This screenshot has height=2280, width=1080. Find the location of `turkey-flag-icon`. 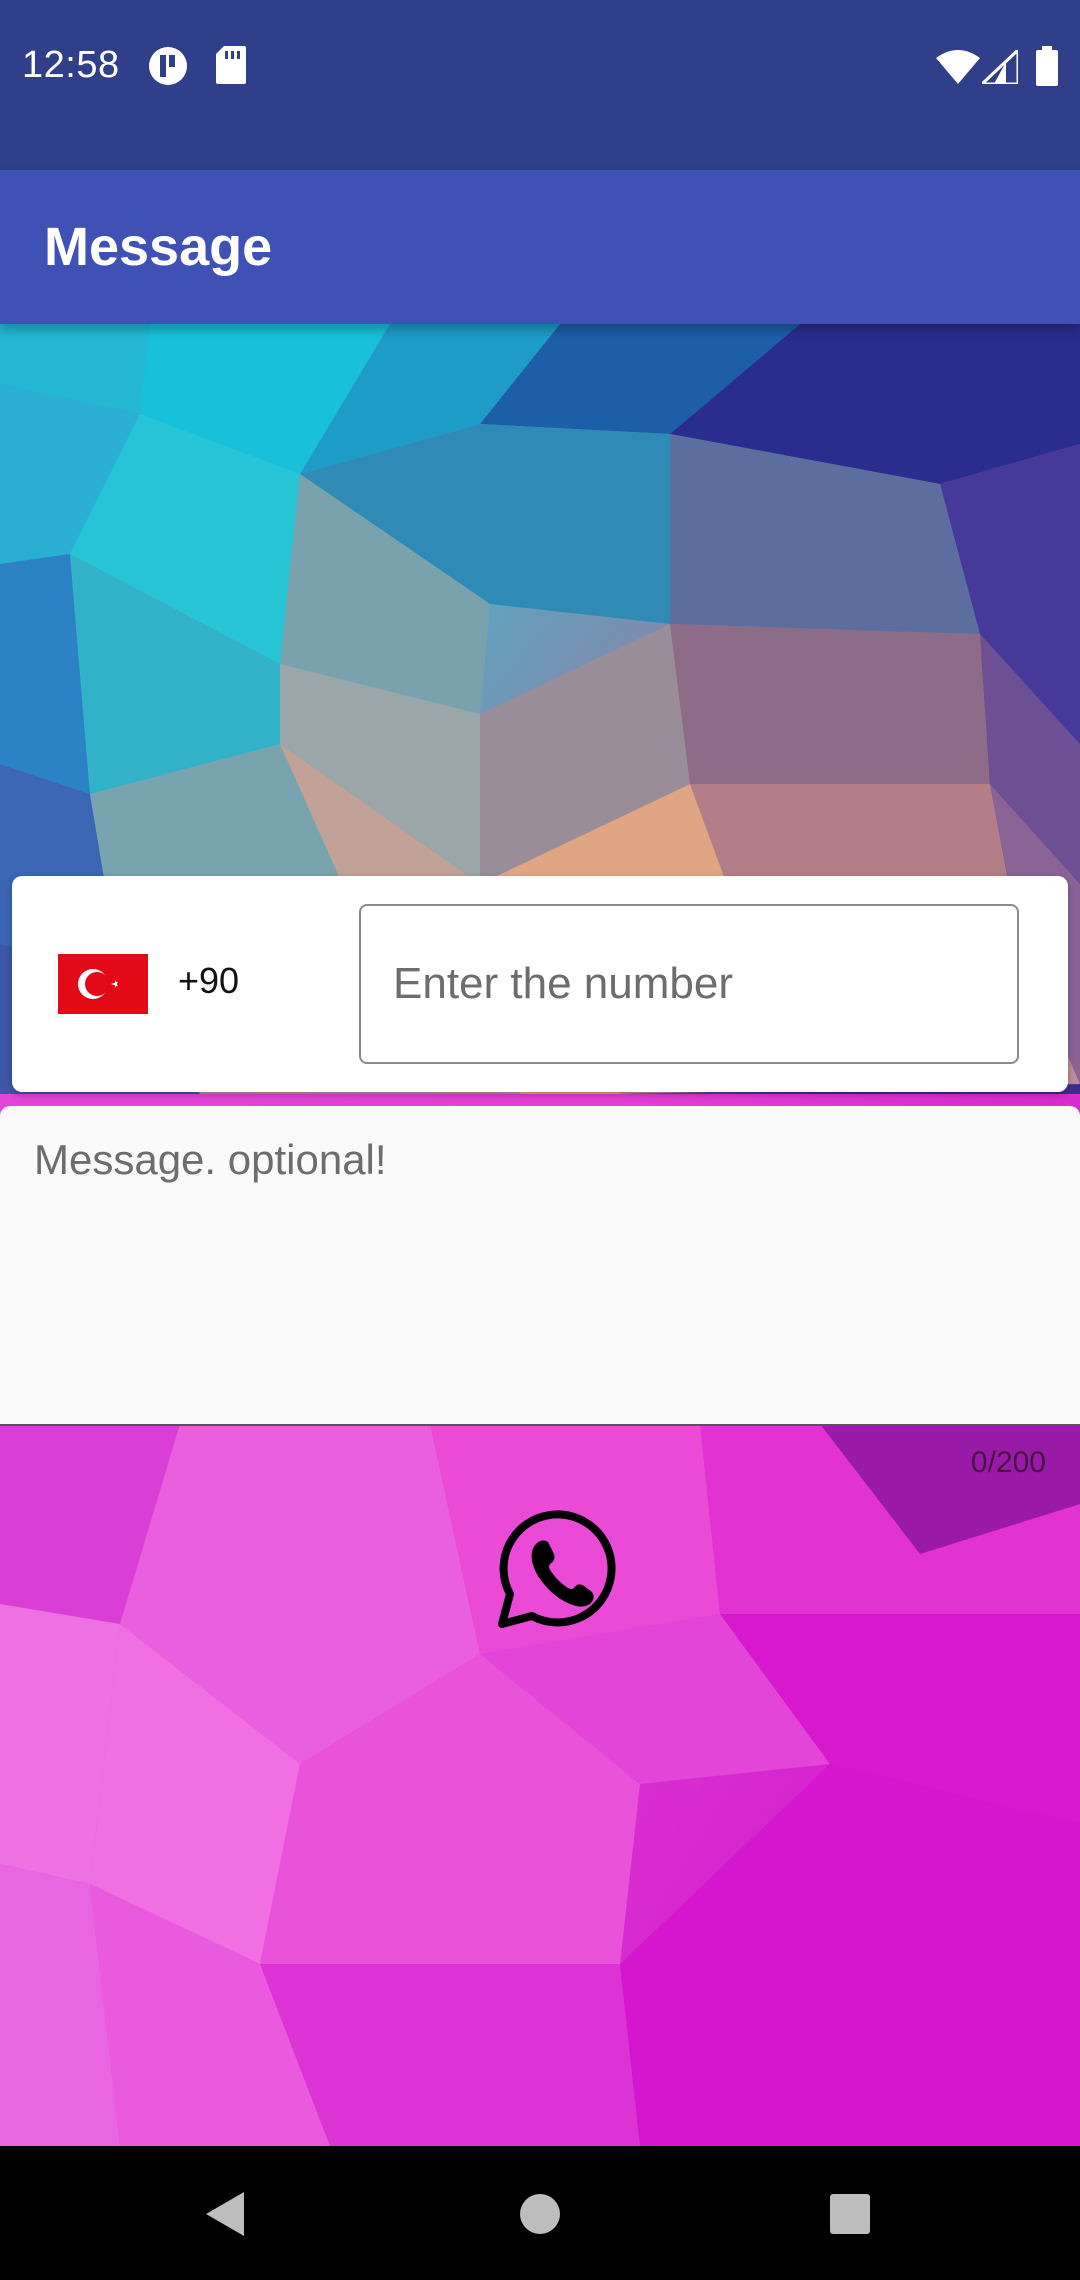

turkey-flag-icon is located at coordinates (103, 984).